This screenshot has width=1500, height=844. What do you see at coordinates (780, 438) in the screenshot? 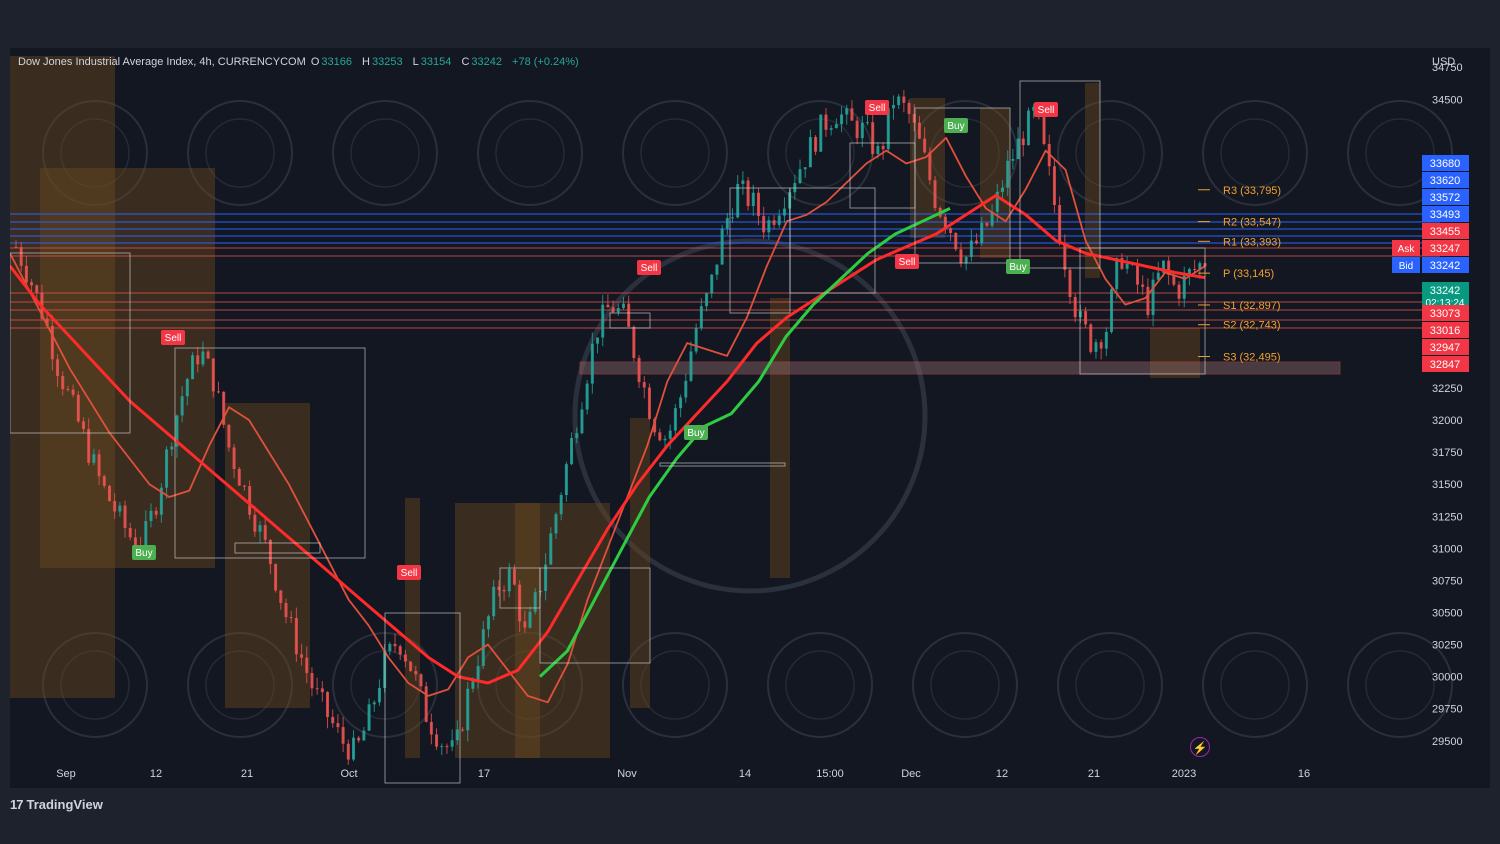
I see `signal-zone` at bounding box center [780, 438].